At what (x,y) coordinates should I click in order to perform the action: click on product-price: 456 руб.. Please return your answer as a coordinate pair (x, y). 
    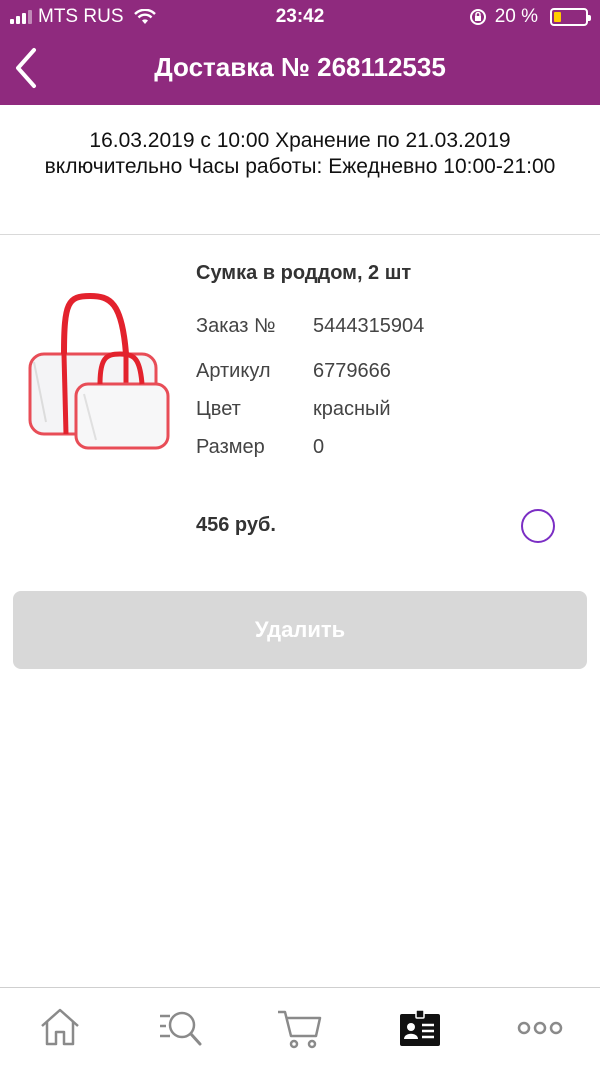
    Looking at the image, I should click on (236, 525).